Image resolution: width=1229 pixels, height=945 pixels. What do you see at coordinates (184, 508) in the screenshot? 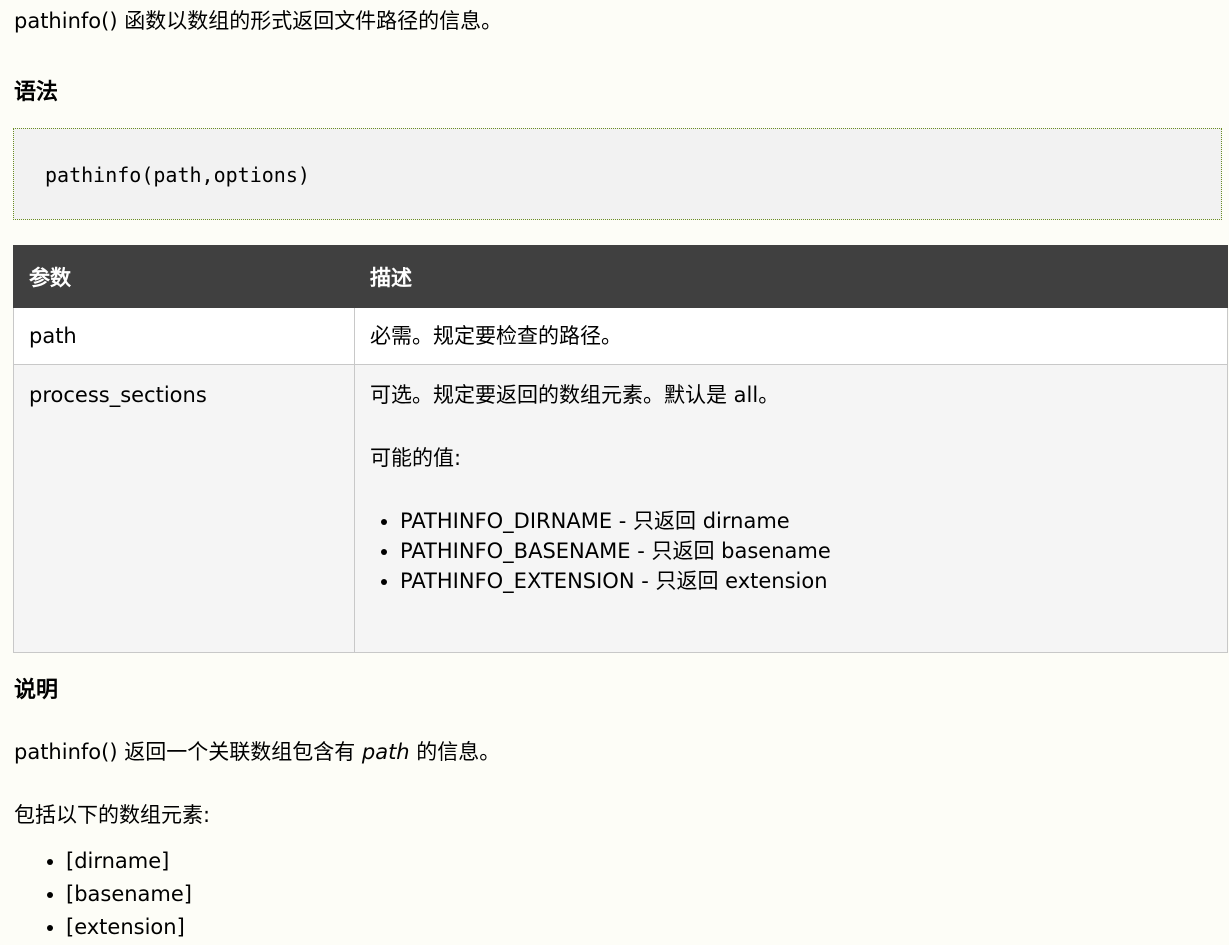
I see `param-name: process_sections` at bounding box center [184, 508].